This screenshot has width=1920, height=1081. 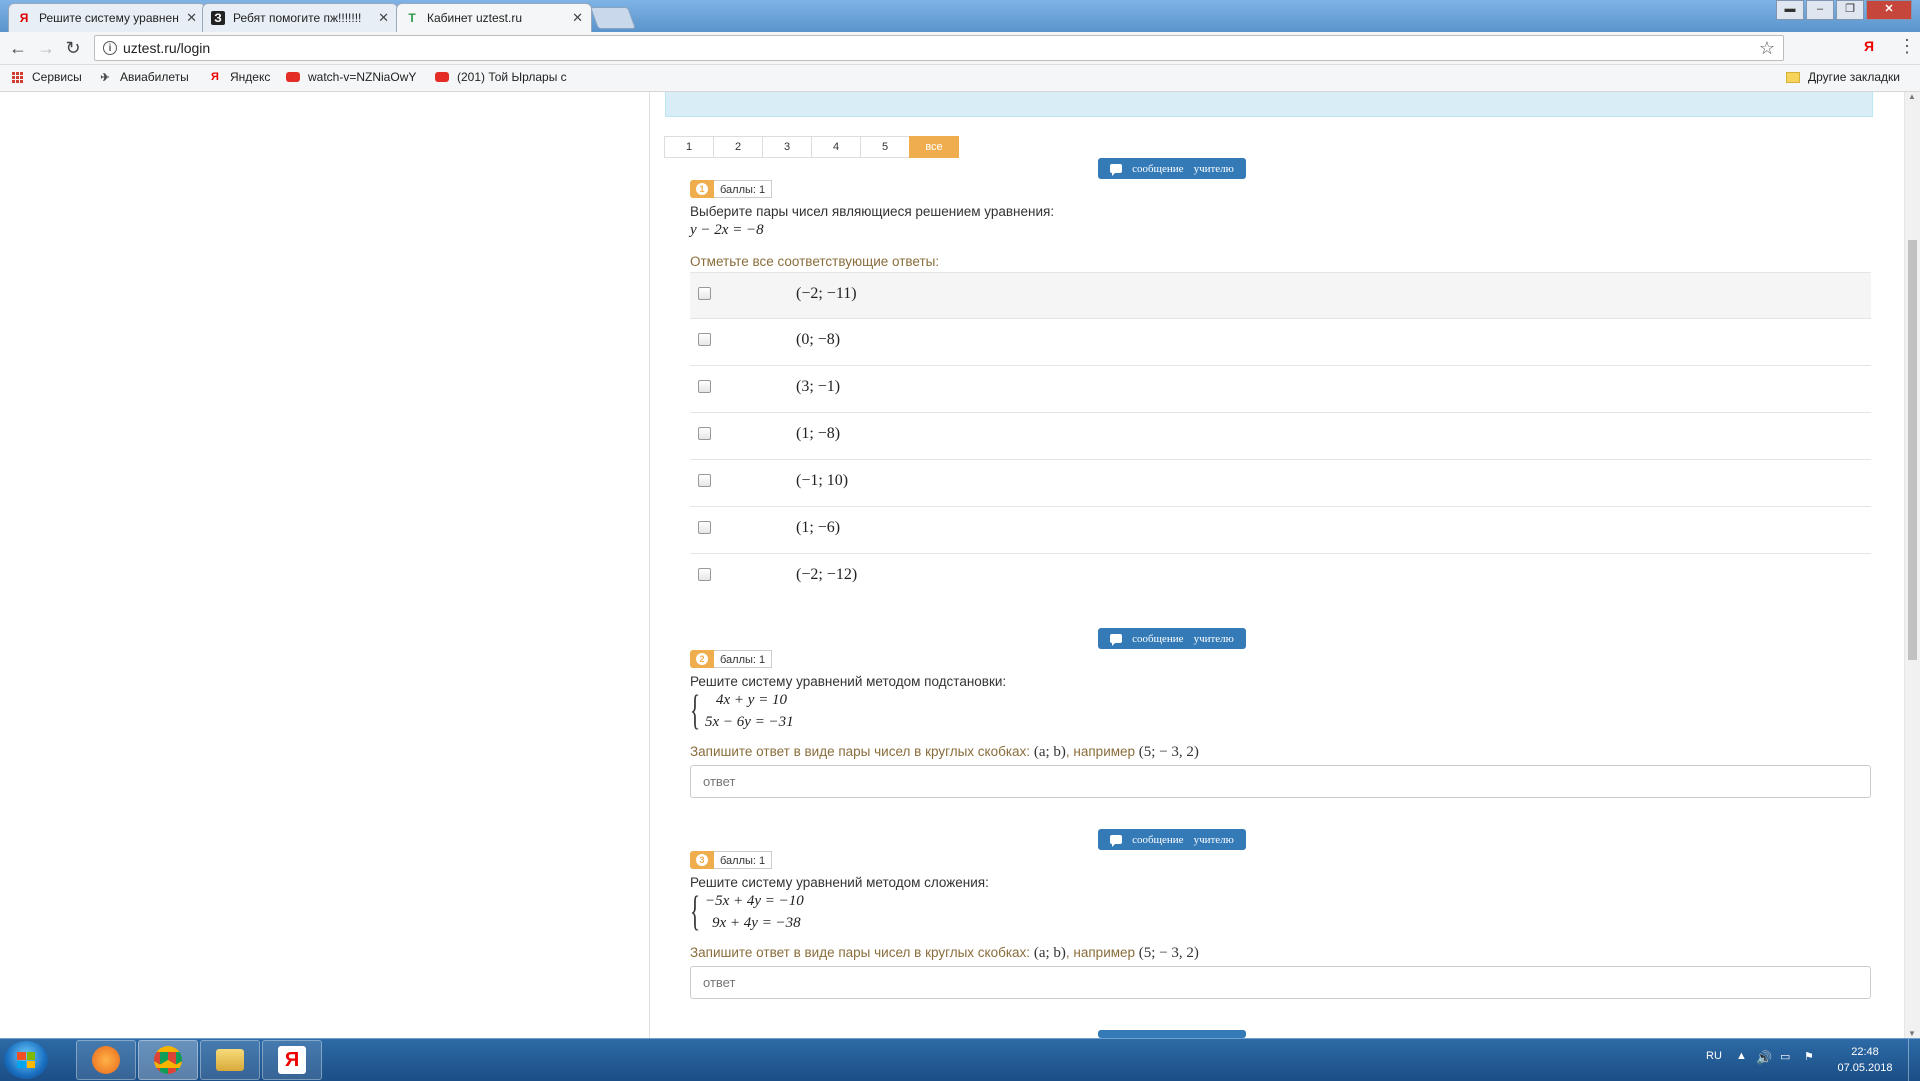 What do you see at coordinates (1100, 952) in the screenshot?
I see `hint-text: , например` at bounding box center [1100, 952].